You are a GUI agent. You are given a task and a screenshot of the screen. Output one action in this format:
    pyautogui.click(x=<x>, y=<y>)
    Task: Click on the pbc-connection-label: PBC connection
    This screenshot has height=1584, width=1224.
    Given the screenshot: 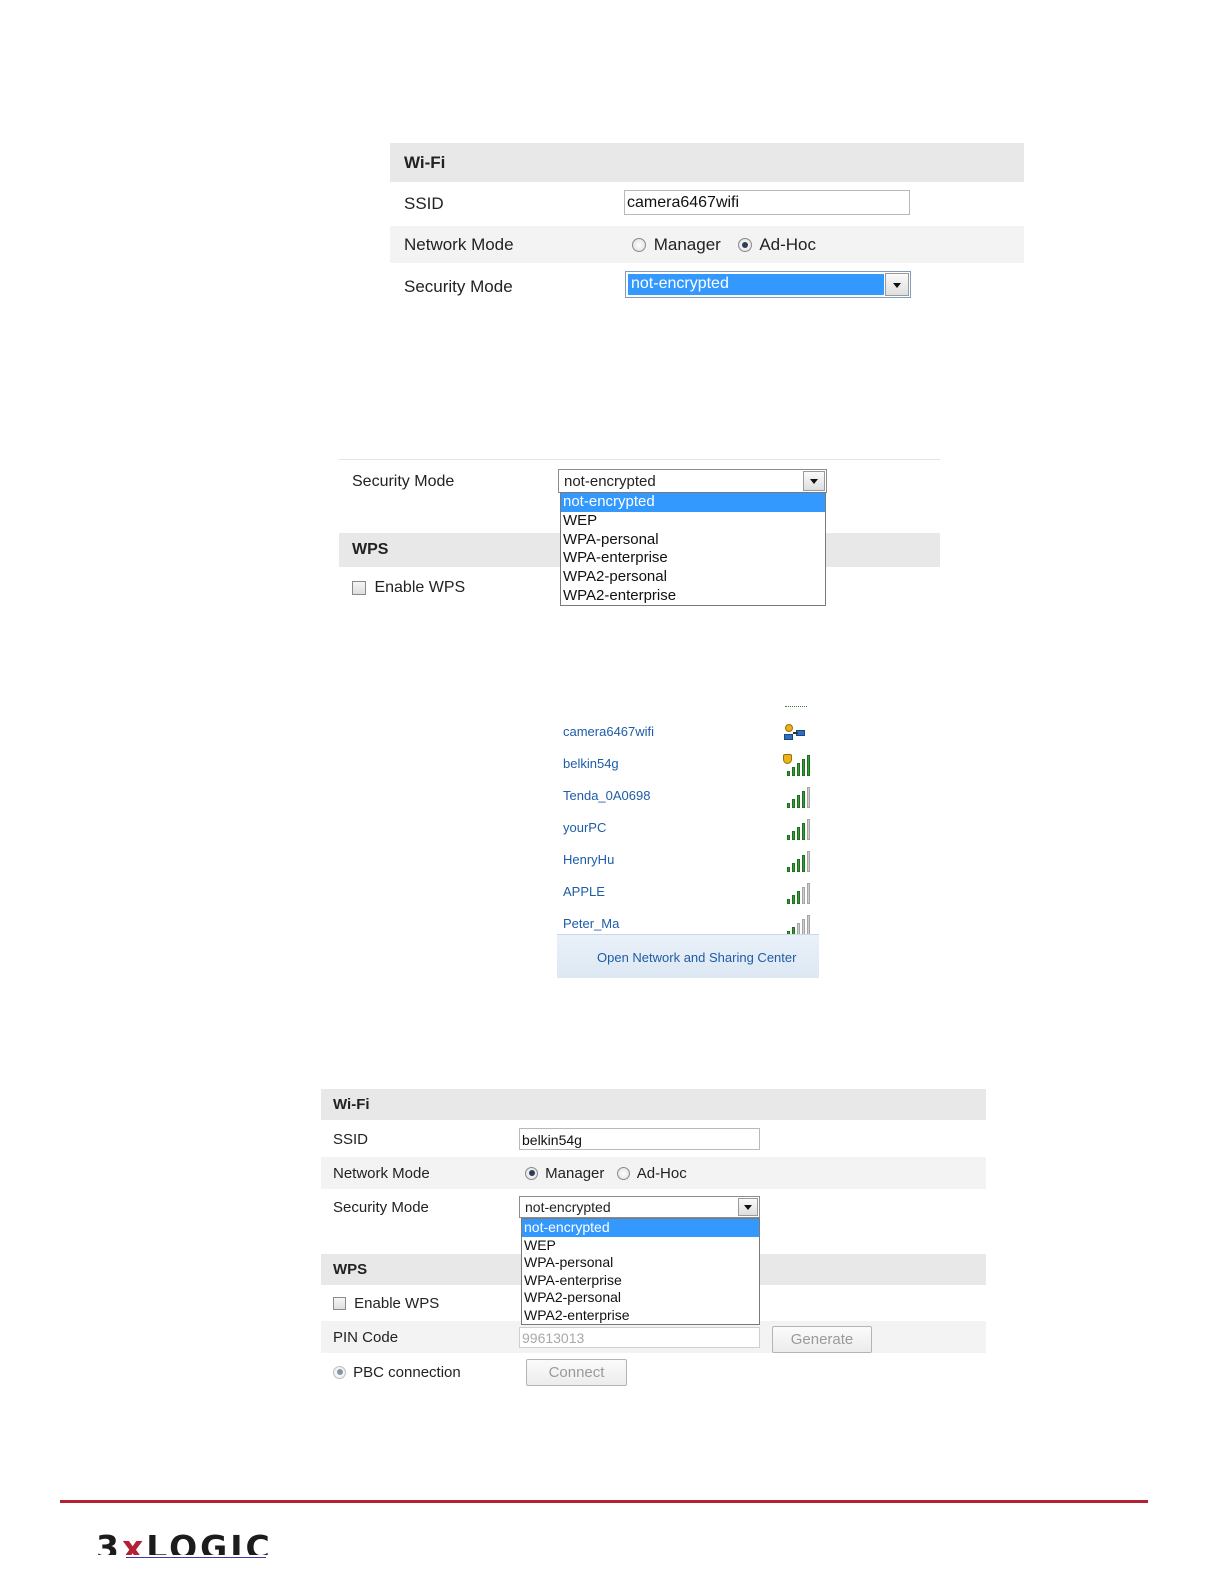 What is the action you would take?
    pyautogui.click(x=407, y=1372)
    